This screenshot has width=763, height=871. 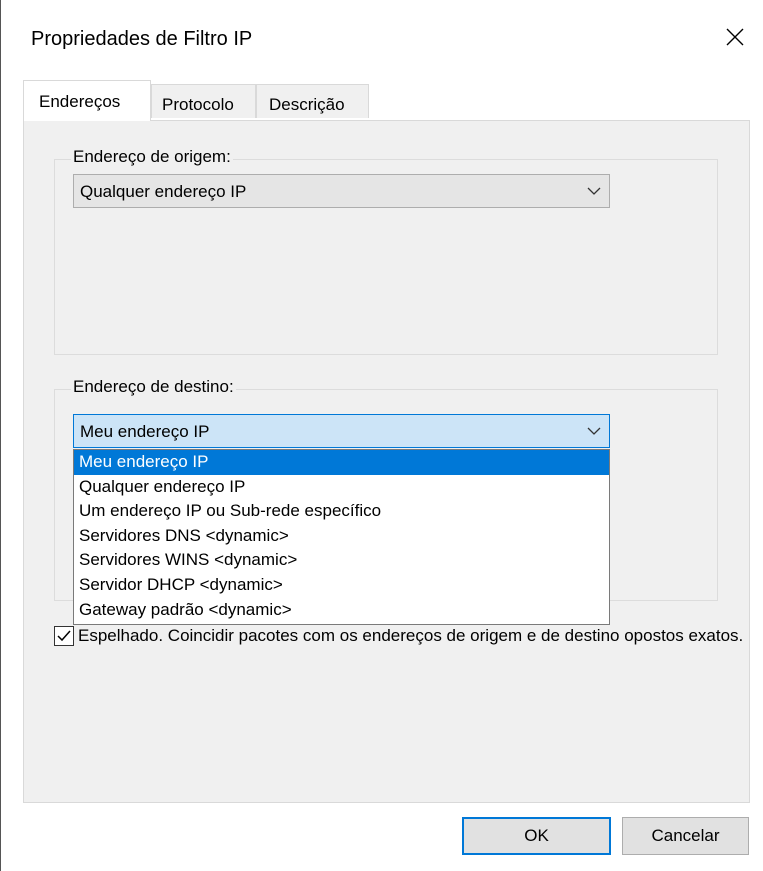 What do you see at coordinates (341, 610) in the screenshot?
I see `dropdown-option: Gateway padrão <dynamic>` at bounding box center [341, 610].